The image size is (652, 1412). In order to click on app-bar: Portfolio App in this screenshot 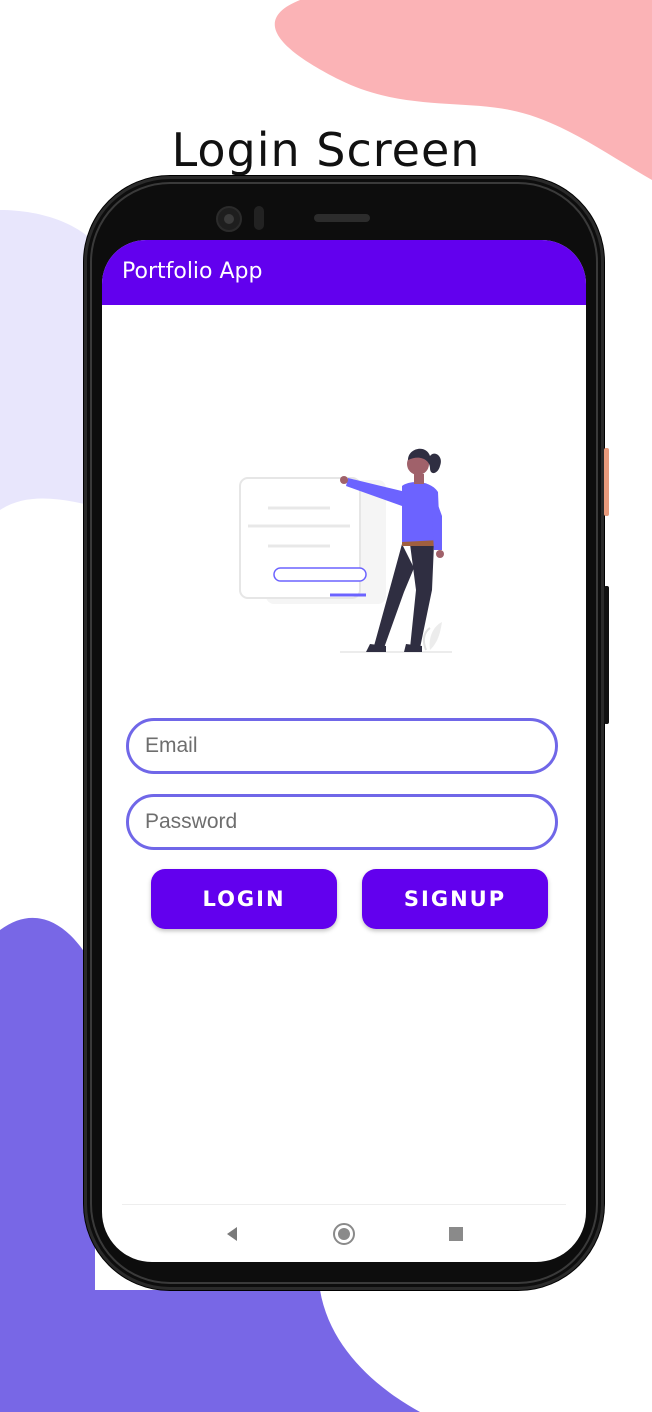, I will do `click(344, 272)`.